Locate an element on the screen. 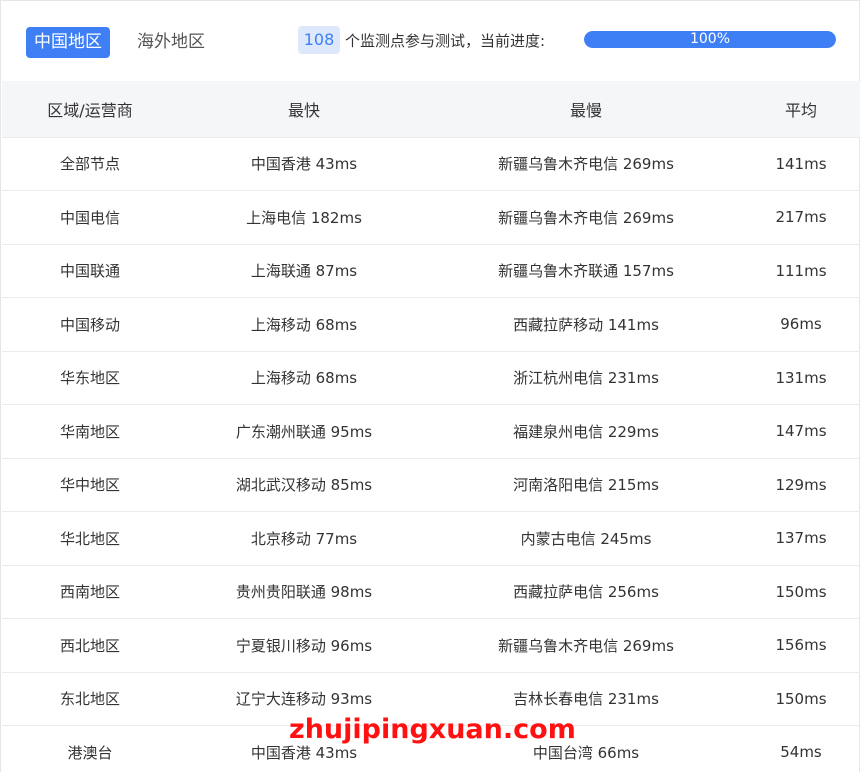  table-row: 华南地区 广东潮州联通 95ms 福建泉州电信 229ms 147ms is located at coordinates (431, 431).